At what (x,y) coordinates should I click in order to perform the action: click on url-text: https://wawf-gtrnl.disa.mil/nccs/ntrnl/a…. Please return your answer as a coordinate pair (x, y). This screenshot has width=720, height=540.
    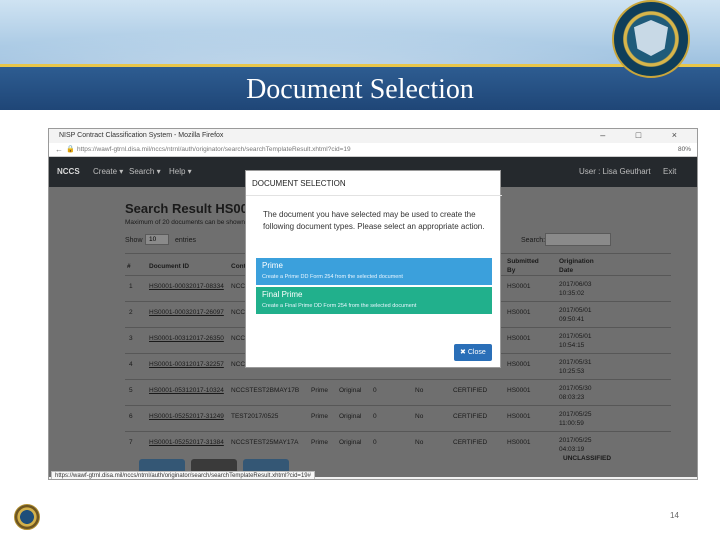
    Looking at the image, I should click on (214, 149).